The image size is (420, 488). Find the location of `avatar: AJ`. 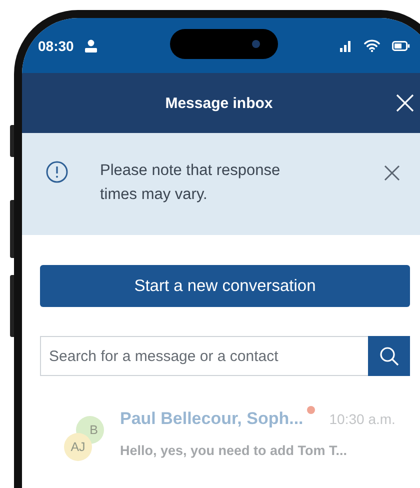

avatar: AJ is located at coordinates (78, 447).